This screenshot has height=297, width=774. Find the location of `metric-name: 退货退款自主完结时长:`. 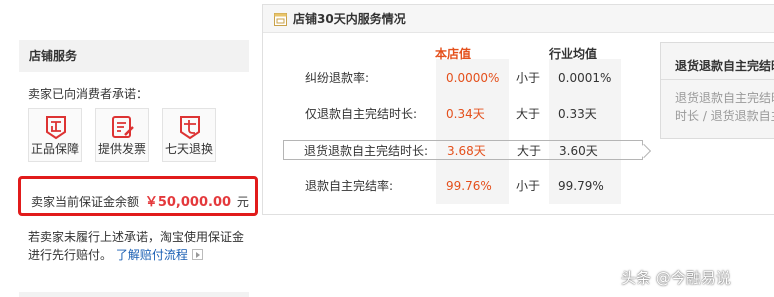

metric-name: 退货退款自主完结时长: is located at coordinates (366, 151).